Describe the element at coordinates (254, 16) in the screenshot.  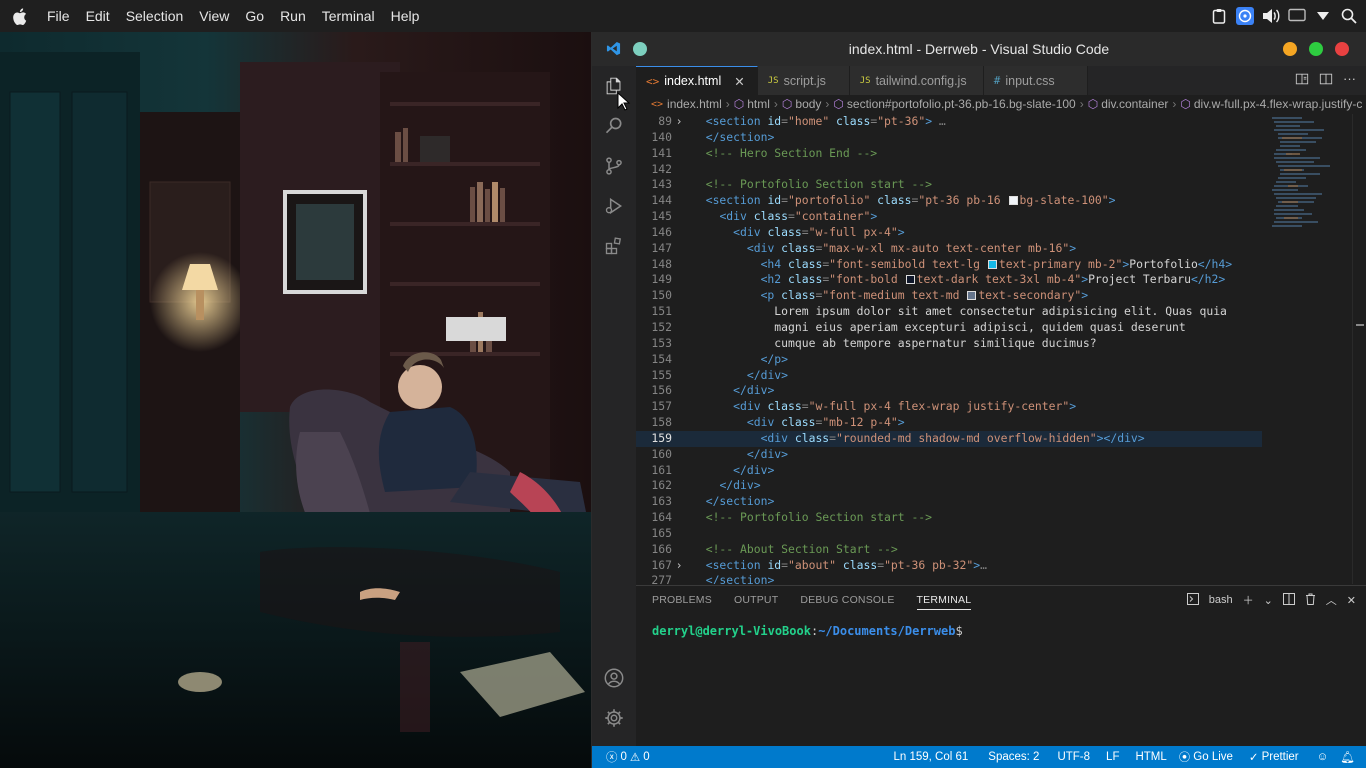
I see `menu-go: Go` at that location.